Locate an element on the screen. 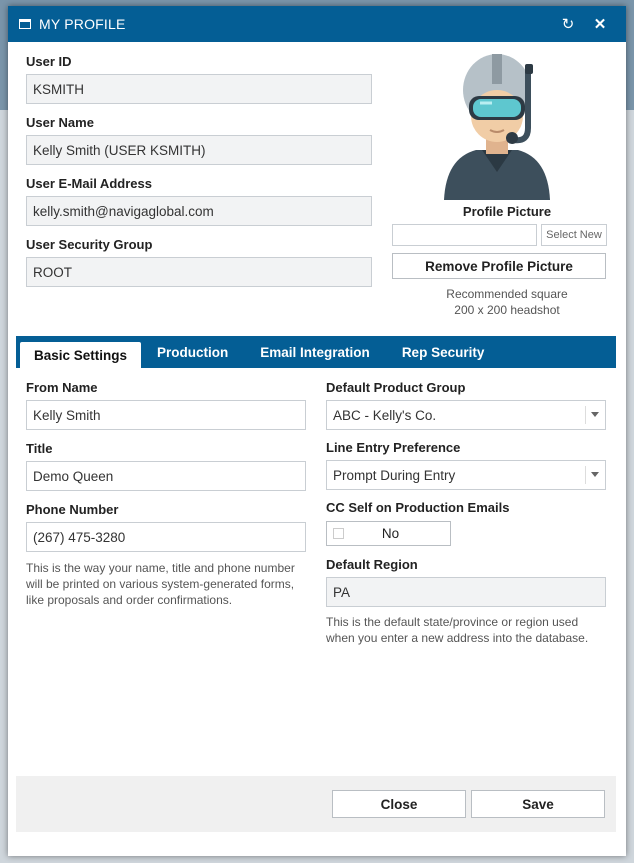 The height and width of the screenshot is (863, 634). email-field: kelly.smith@navigaglobal.com is located at coordinates (199, 211).